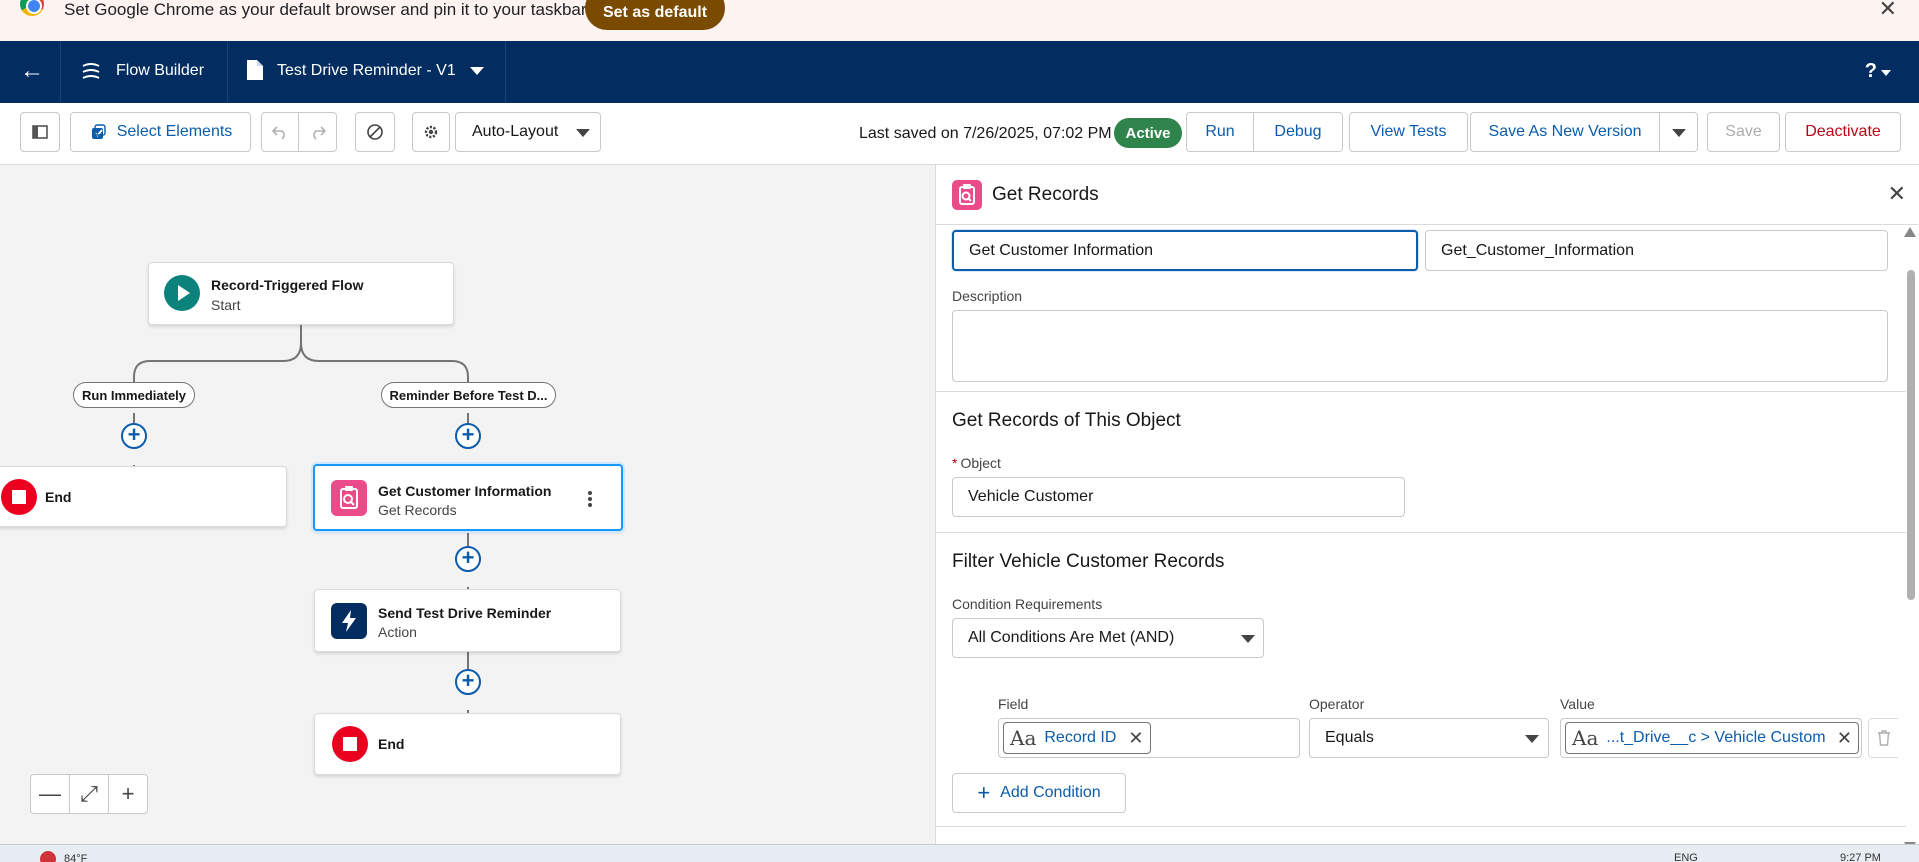  I want to click on filter-section-title: Filter Vehicle Customer Records, so click(1088, 561).